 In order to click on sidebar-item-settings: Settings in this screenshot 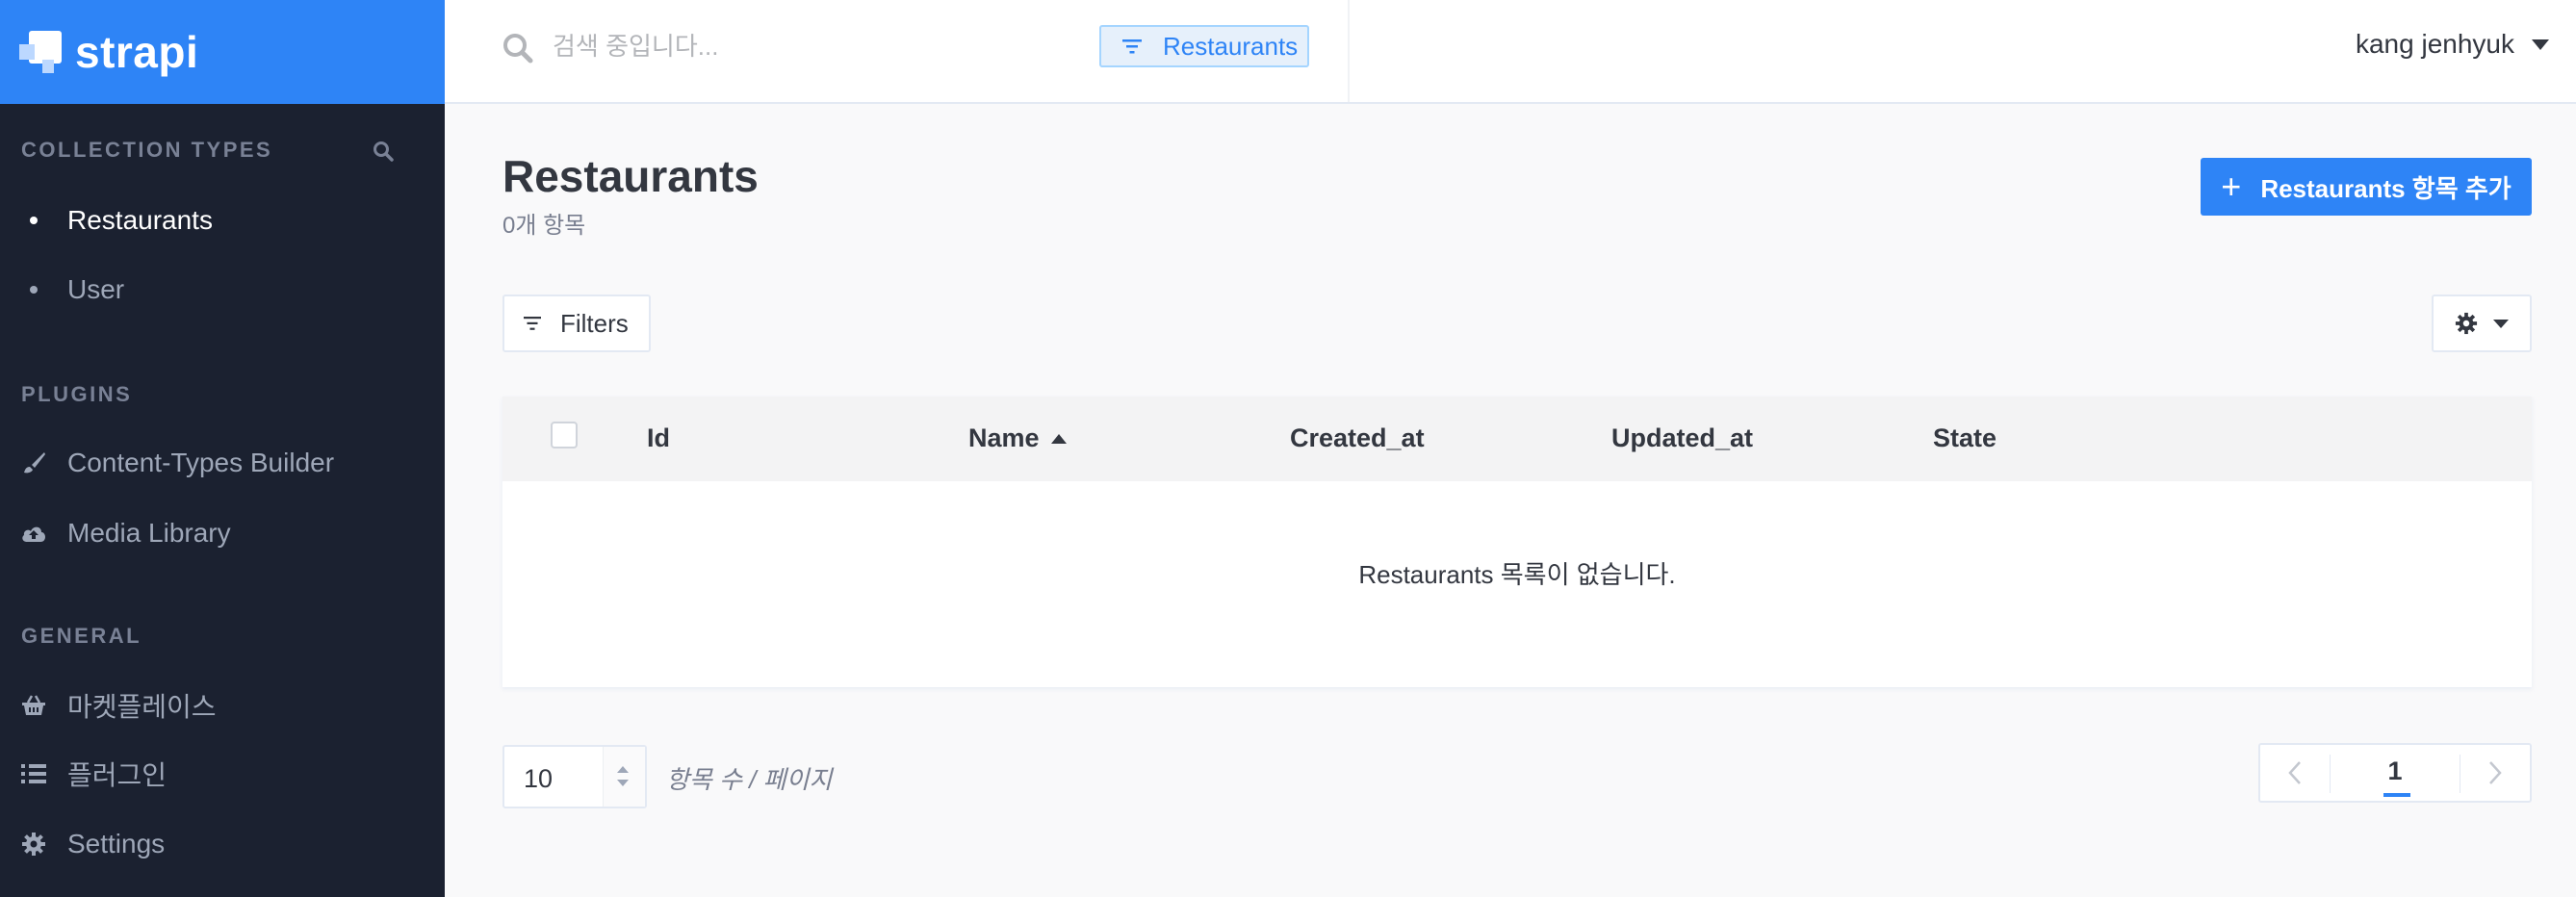, I will do `click(222, 844)`.